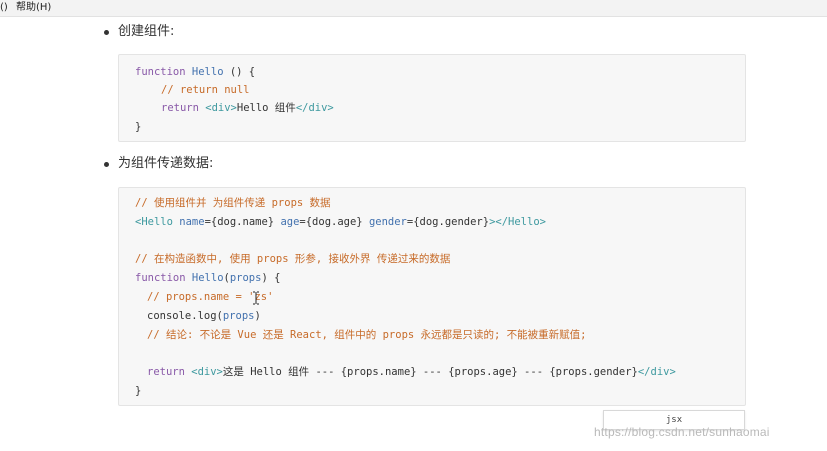 The width and height of the screenshot is (827, 451). What do you see at coordinates (271, 278) in the screenshot?
I see `code-text: ) {` at bounding box center [271, 278].